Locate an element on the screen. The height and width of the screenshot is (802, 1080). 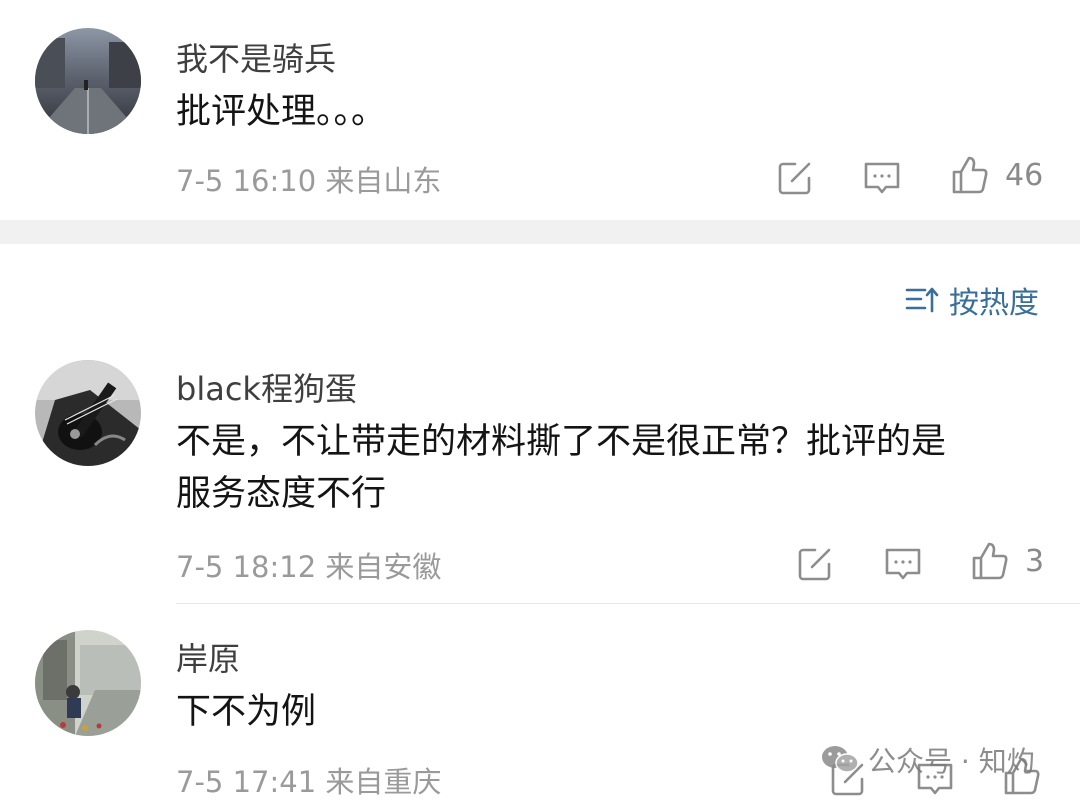
sort-icon is located at coordinates (922, 300).